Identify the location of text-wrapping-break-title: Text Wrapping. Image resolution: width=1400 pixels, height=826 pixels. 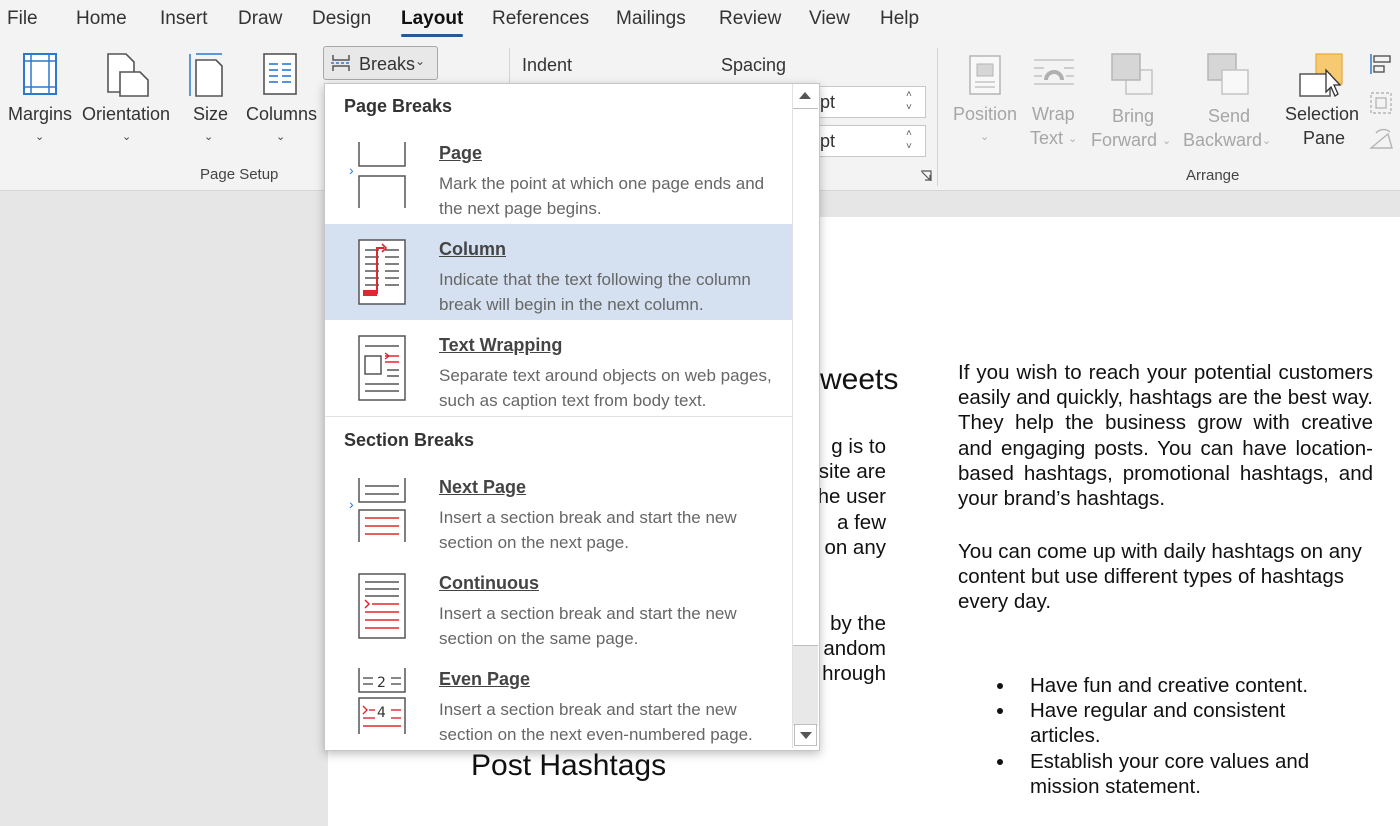
(500, 345).